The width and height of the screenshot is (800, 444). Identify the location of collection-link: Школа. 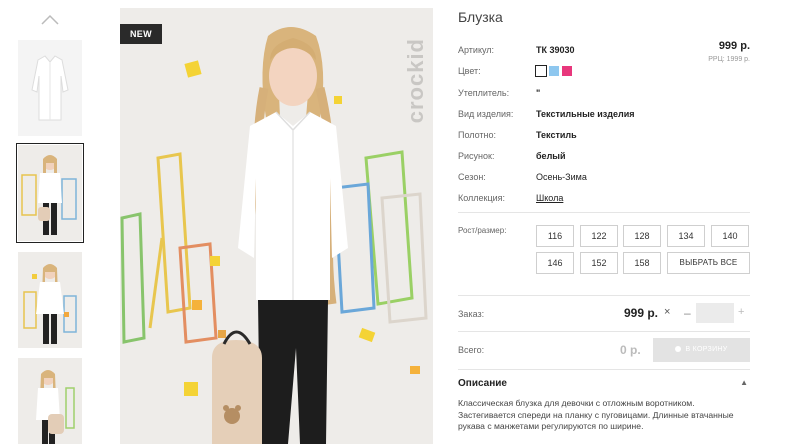
(549, 198).